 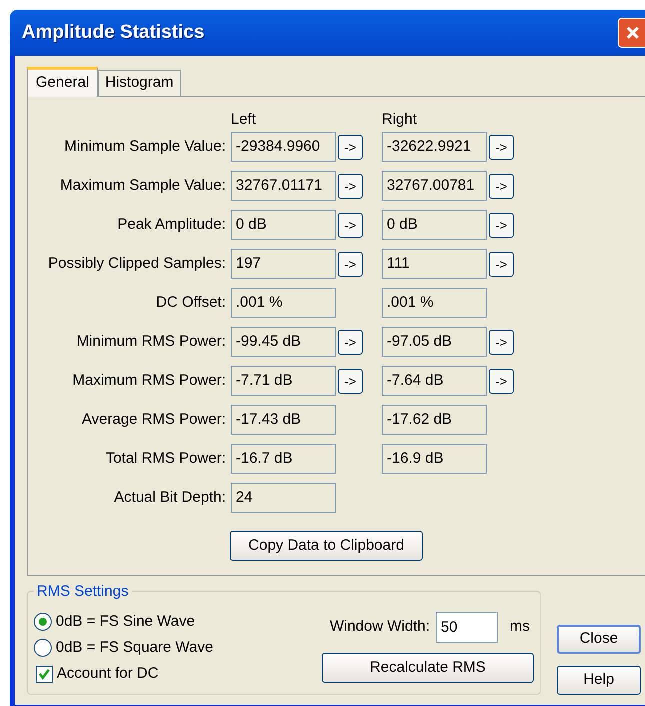 What do you see at coordinates (326, 546) in the screenshot?
I see `copy-button: Copy Data to Clipboard` at bounding box center [326, 546].